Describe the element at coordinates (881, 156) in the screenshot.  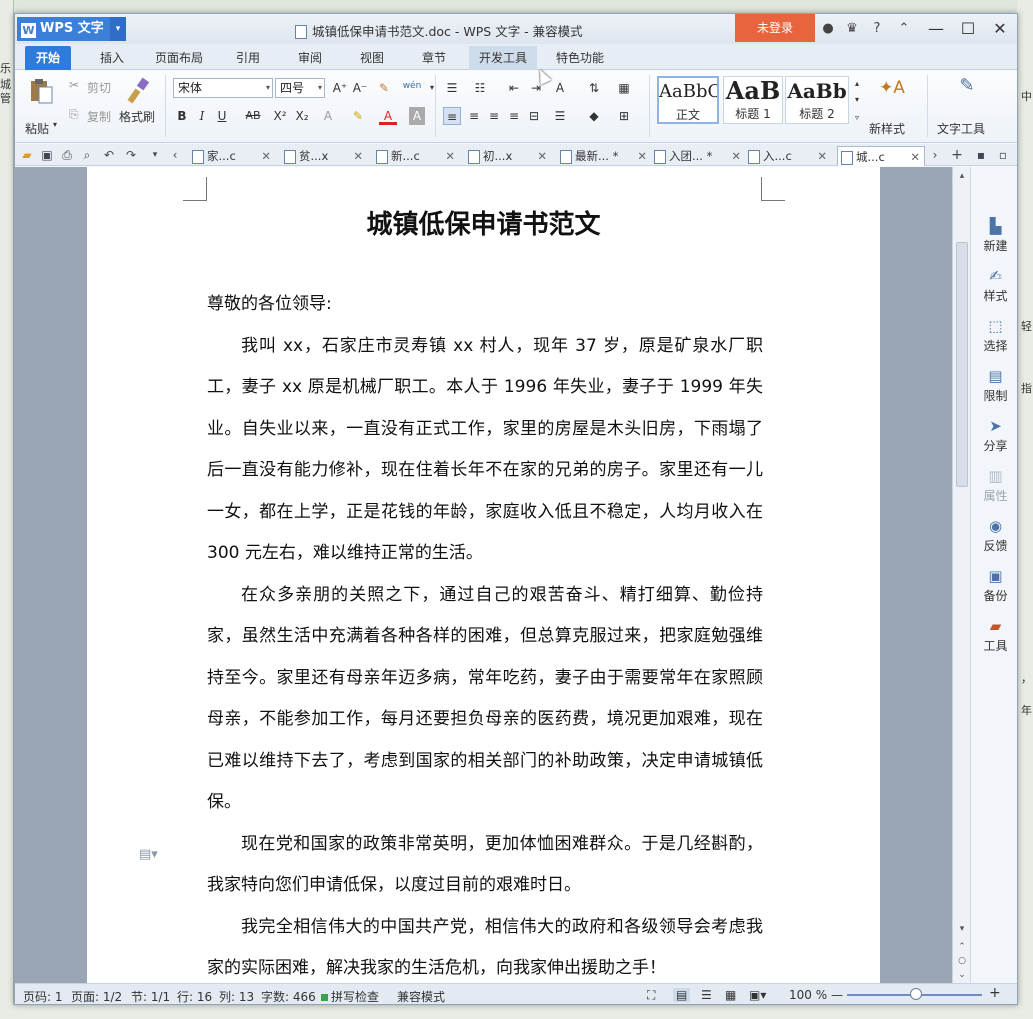
I see `doc-tab-active: 城...c ✕` at that location.